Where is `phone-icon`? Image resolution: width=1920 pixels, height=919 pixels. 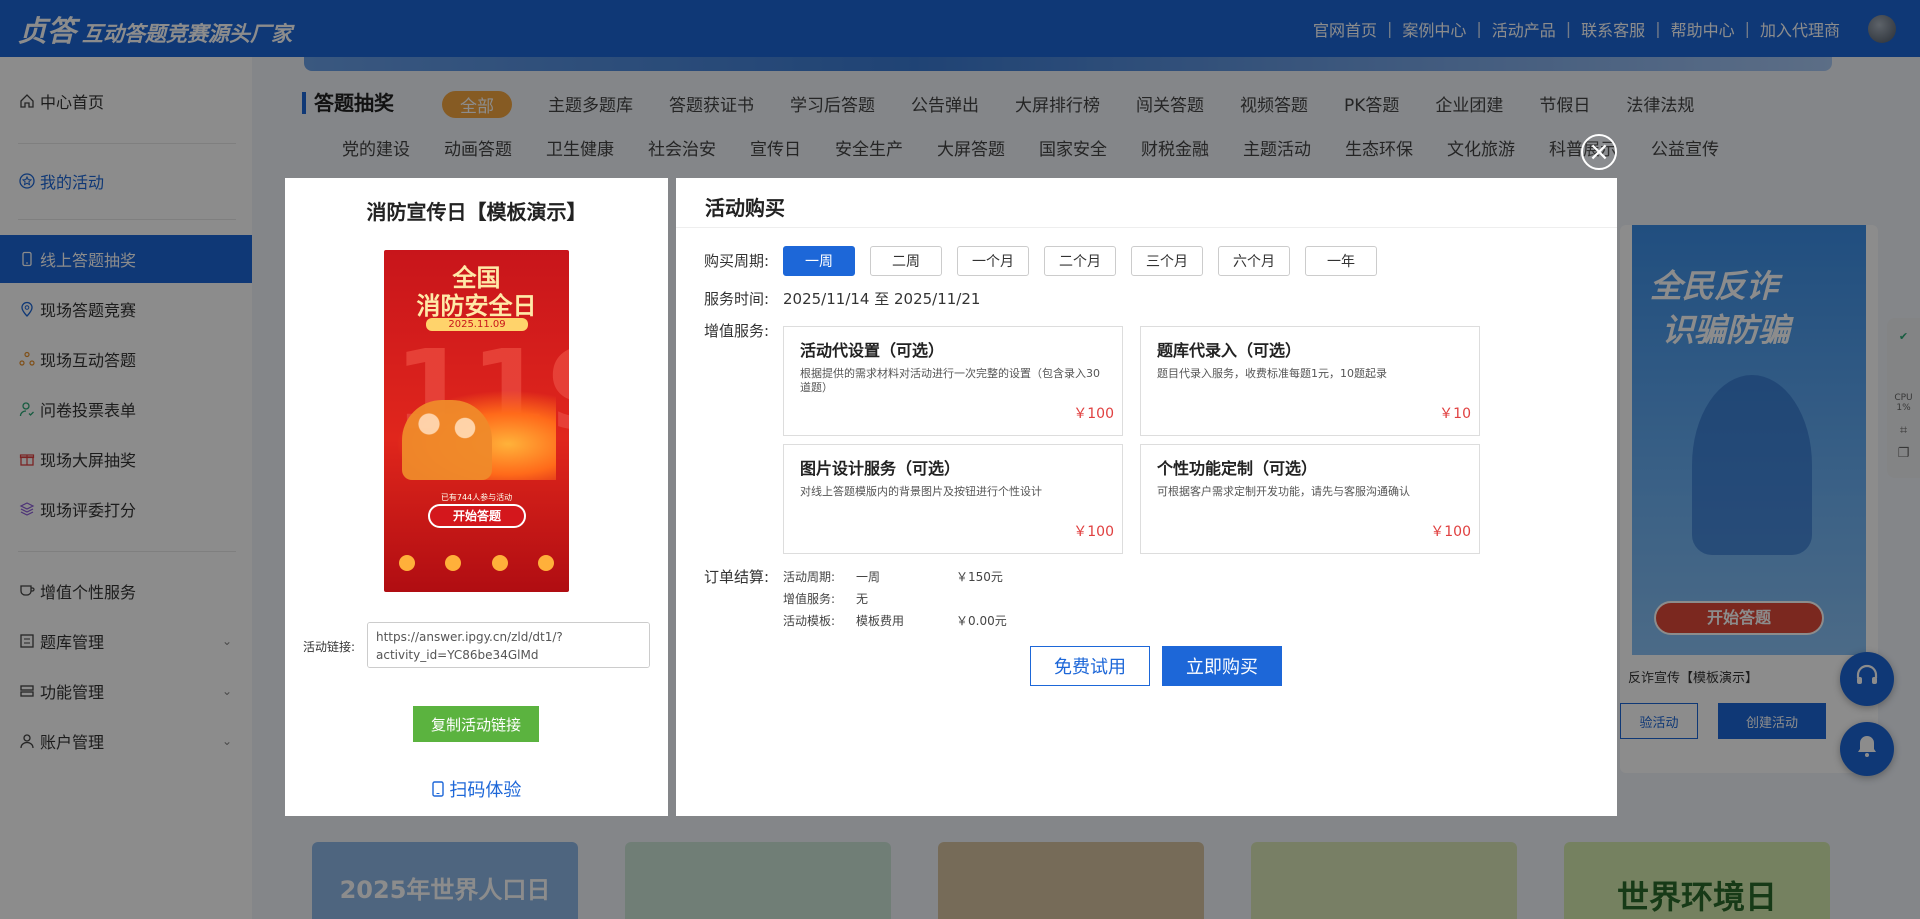
phone-icon is located at coordinates (437, 790).